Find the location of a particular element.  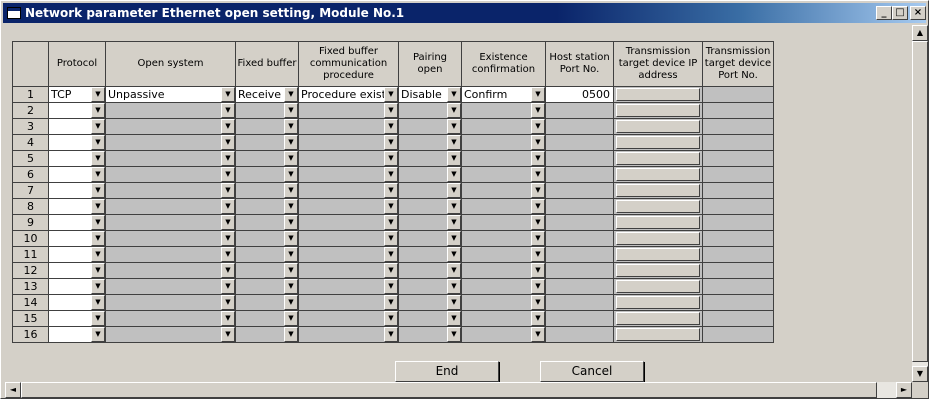

maximize-button: □ is located at coordinates (900, 13).